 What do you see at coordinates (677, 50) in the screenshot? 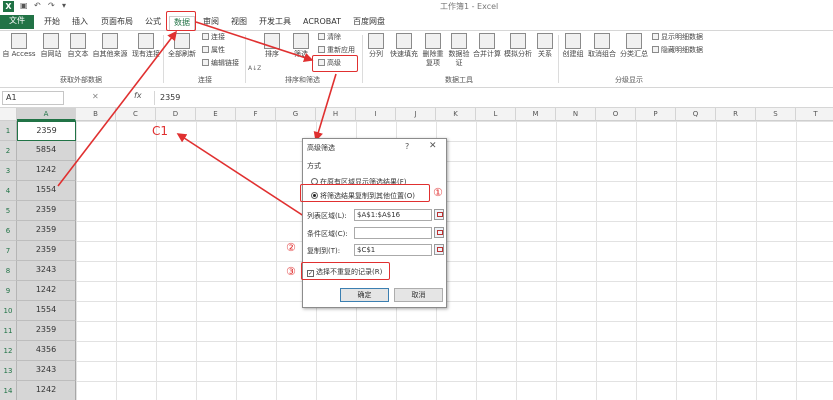
I see `hide-detail-button: 隐藏明细数据` at bounding box center [677, 50].